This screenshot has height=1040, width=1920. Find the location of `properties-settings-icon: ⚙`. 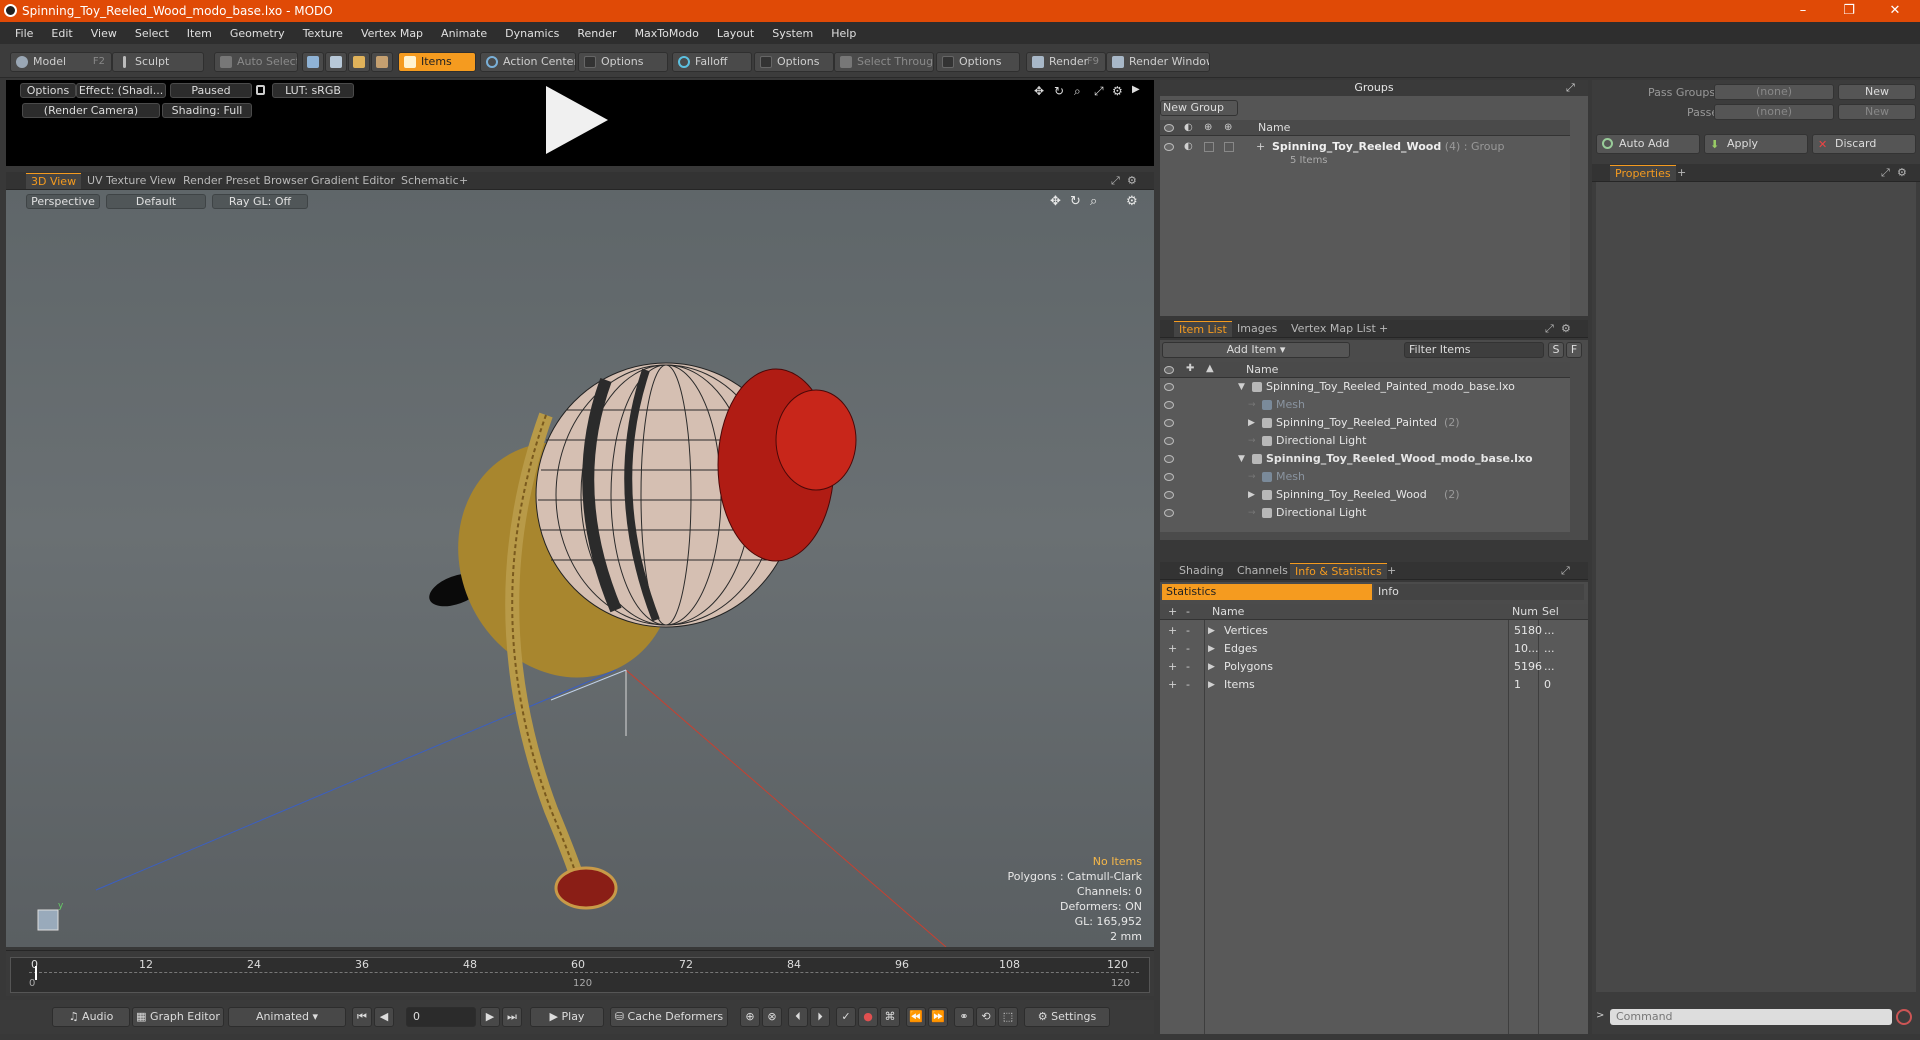

properties-settings-icon: ⚙ is located at coordinates (1902, 173).